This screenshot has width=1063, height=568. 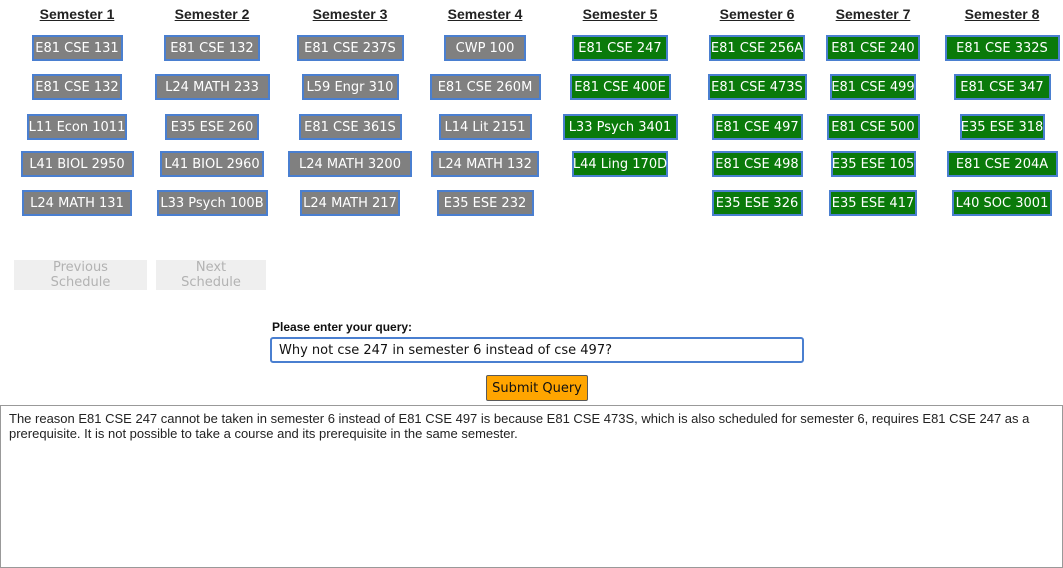 I want to click on course-button: E81 CSE 498, so click(x=757, y=164).